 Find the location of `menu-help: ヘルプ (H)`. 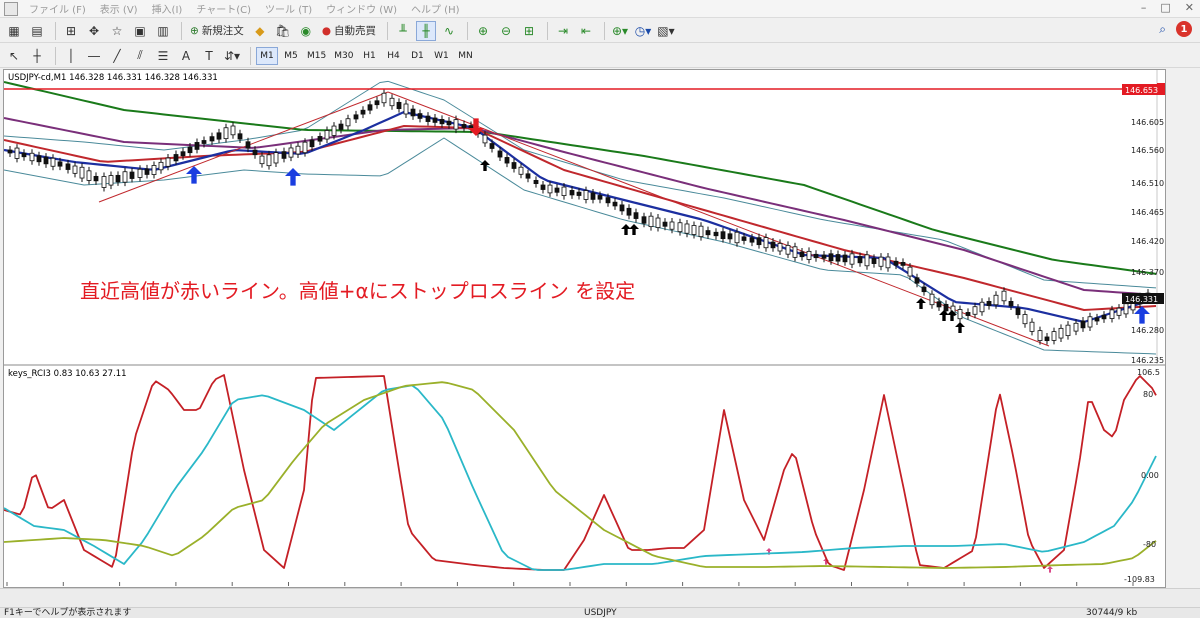

menu-help: ヘルプ (H) is located at coordinates (435, 8).